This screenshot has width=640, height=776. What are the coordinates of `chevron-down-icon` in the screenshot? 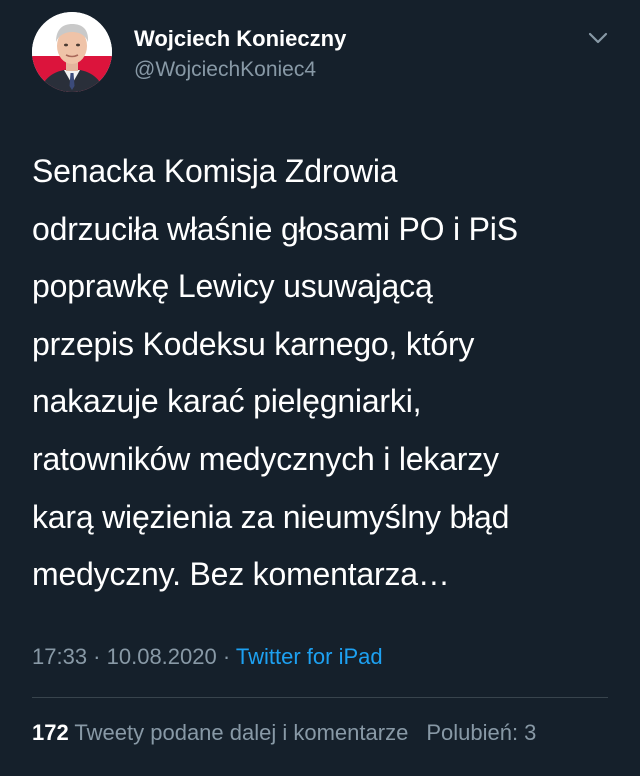 It's located at (598, 38).